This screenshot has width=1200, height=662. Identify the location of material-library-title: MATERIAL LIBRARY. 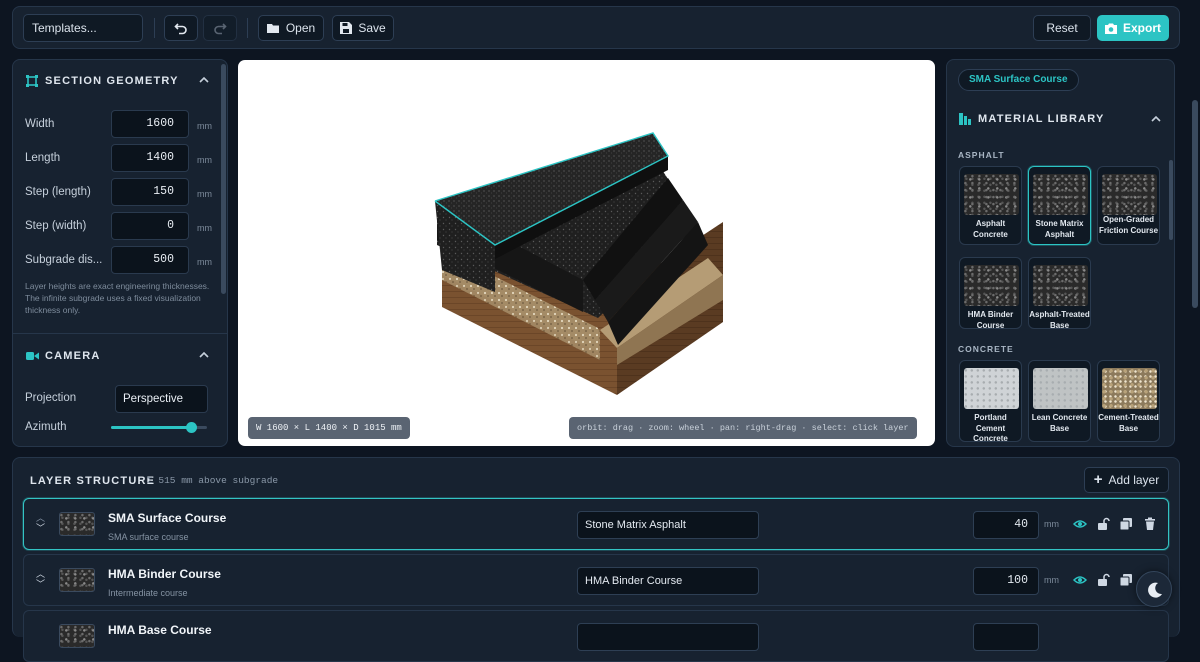
(1041, 119).